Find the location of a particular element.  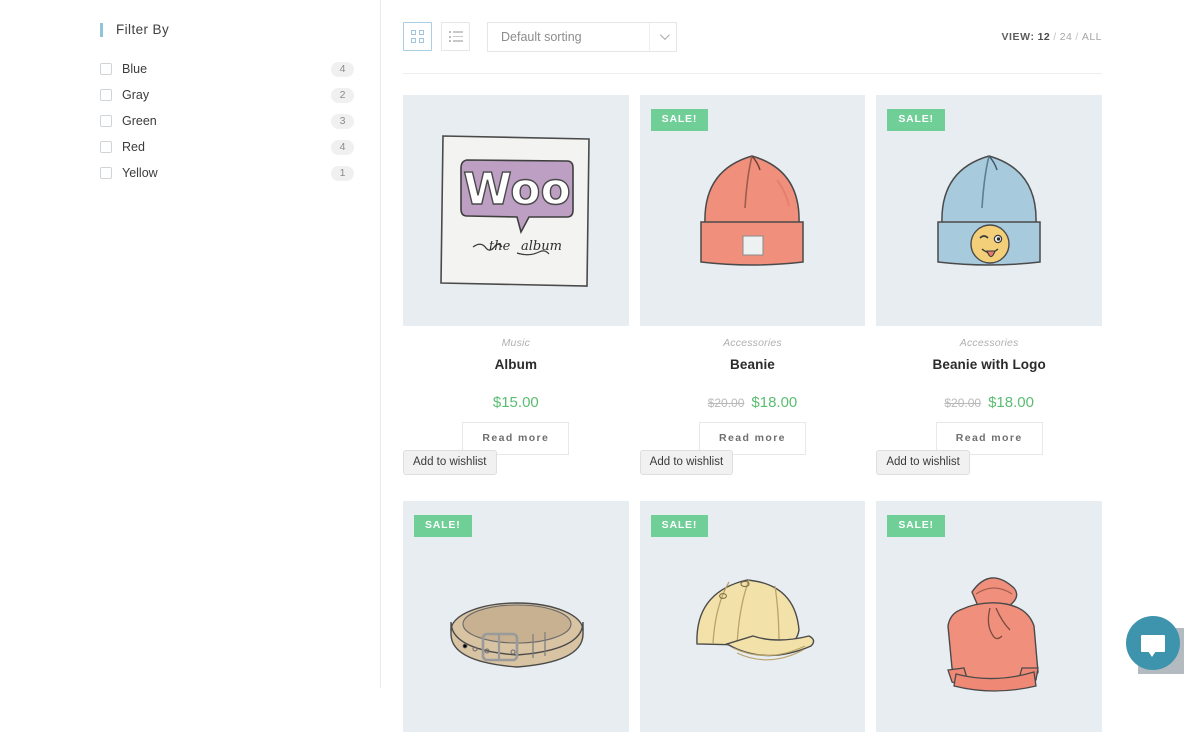

grid-view-icon is located at coordinates (417, 36).